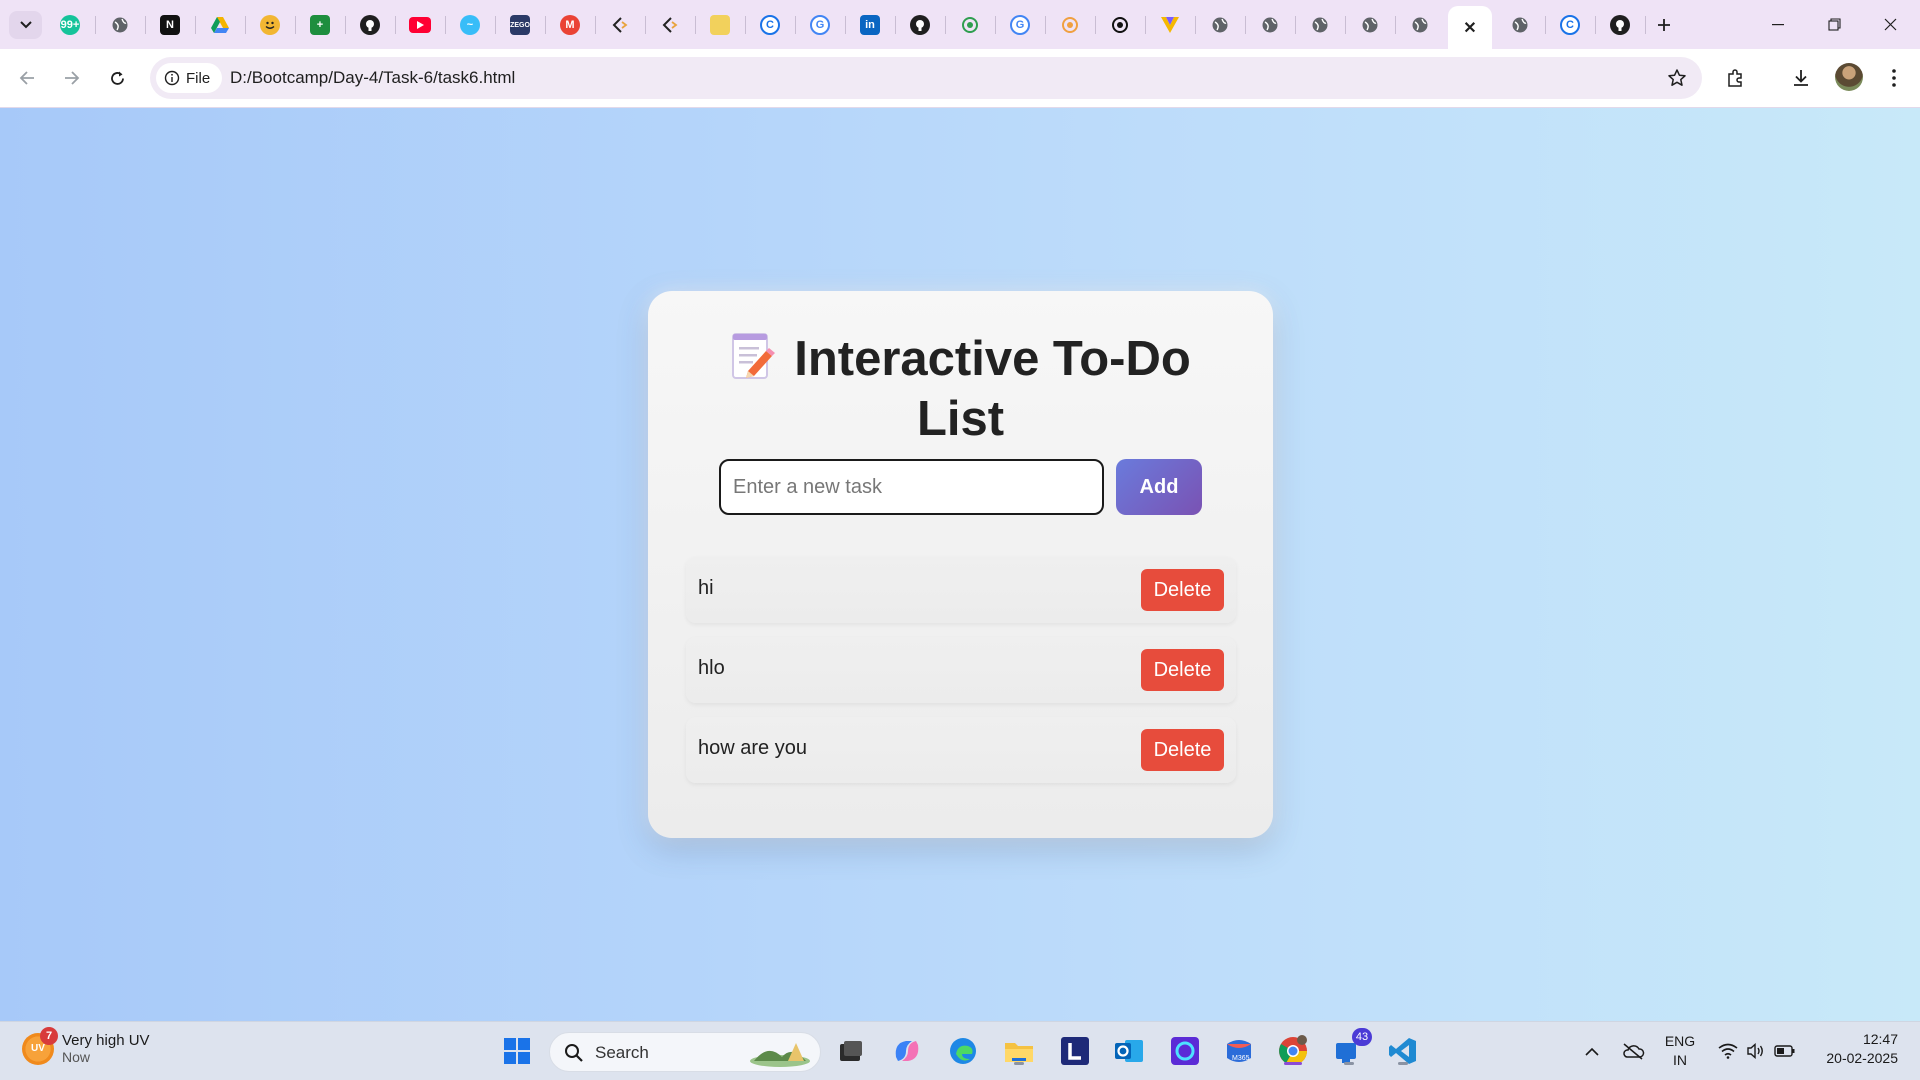 This screenshot has width=1920, height=1080. What do you see at coordinates (372, 78) in the screenshot?
I see `url-text: D:/Bootcamp/Day-4/Task-6/task6.html` at bounding box center [372, 78].